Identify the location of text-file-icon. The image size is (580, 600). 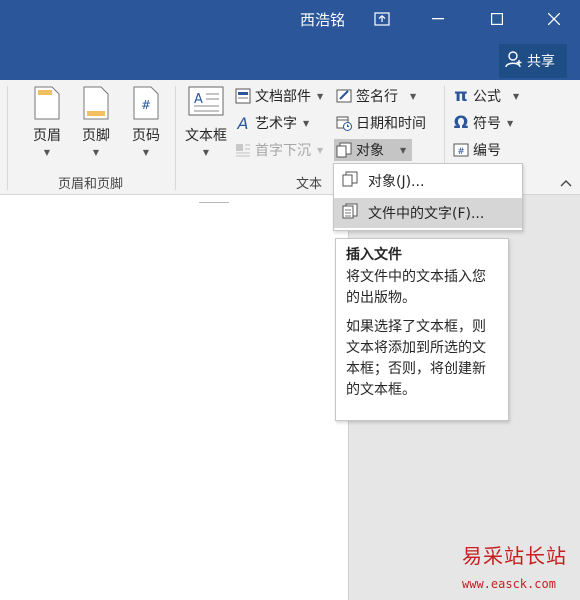
(350, 213).